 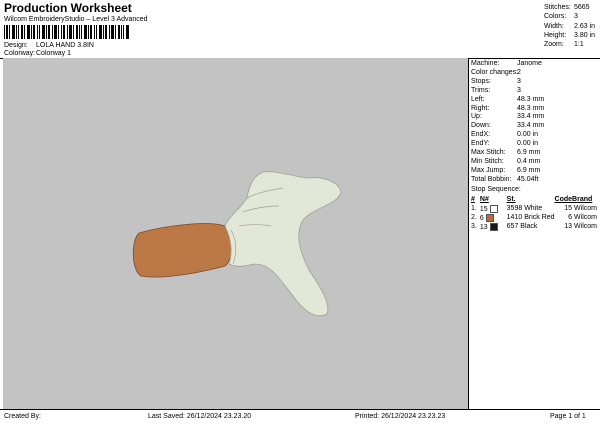 I want to click on colorway-label: Colorway:, so click(x=20, y=53).